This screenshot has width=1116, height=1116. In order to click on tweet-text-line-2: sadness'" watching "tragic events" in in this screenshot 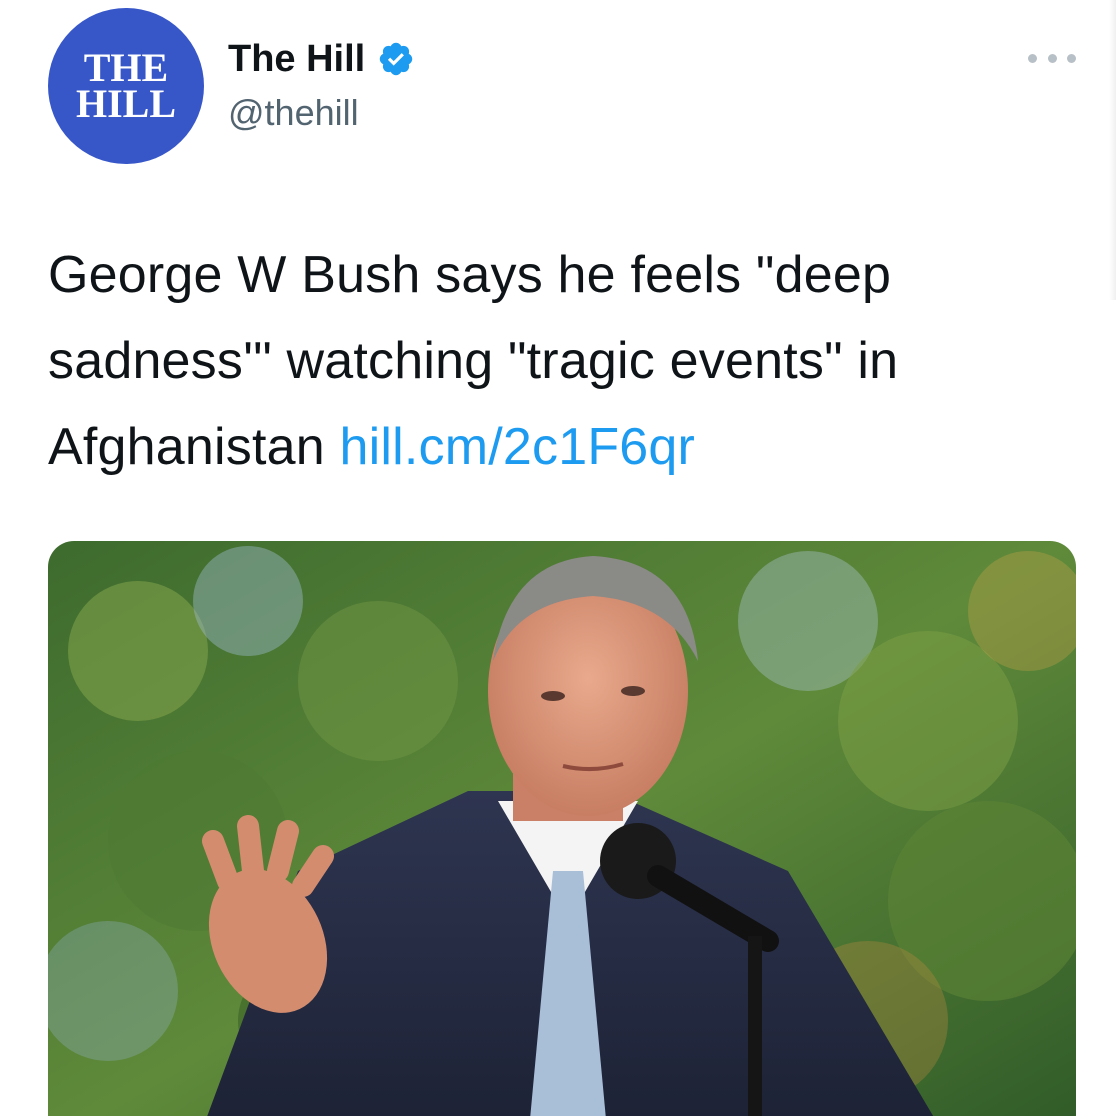, I will do `click(473, 361)`.